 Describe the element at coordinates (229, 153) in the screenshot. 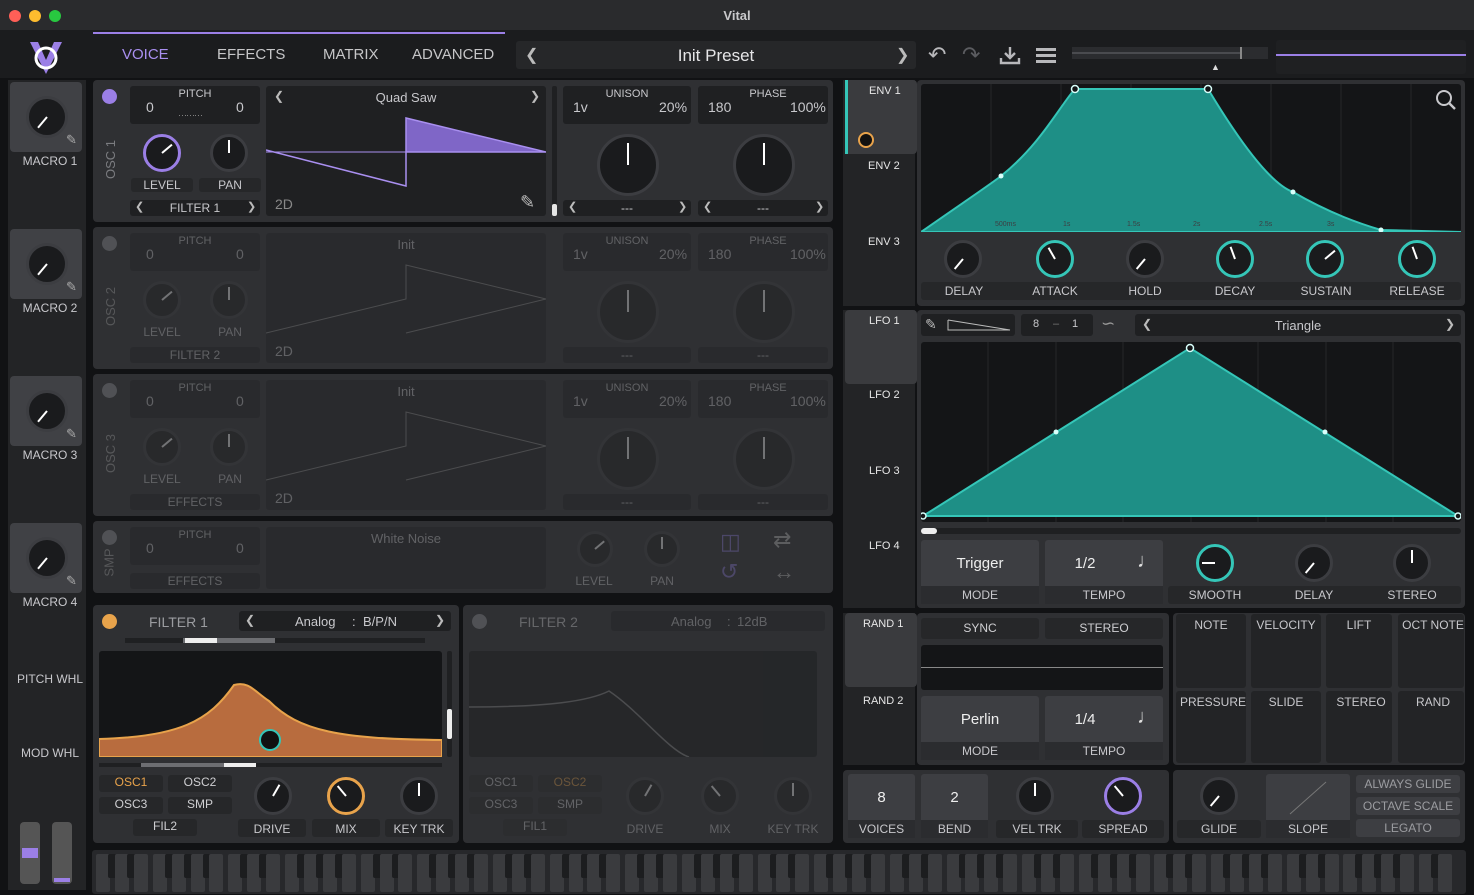

I see `osc1-pan-knob` at that location.